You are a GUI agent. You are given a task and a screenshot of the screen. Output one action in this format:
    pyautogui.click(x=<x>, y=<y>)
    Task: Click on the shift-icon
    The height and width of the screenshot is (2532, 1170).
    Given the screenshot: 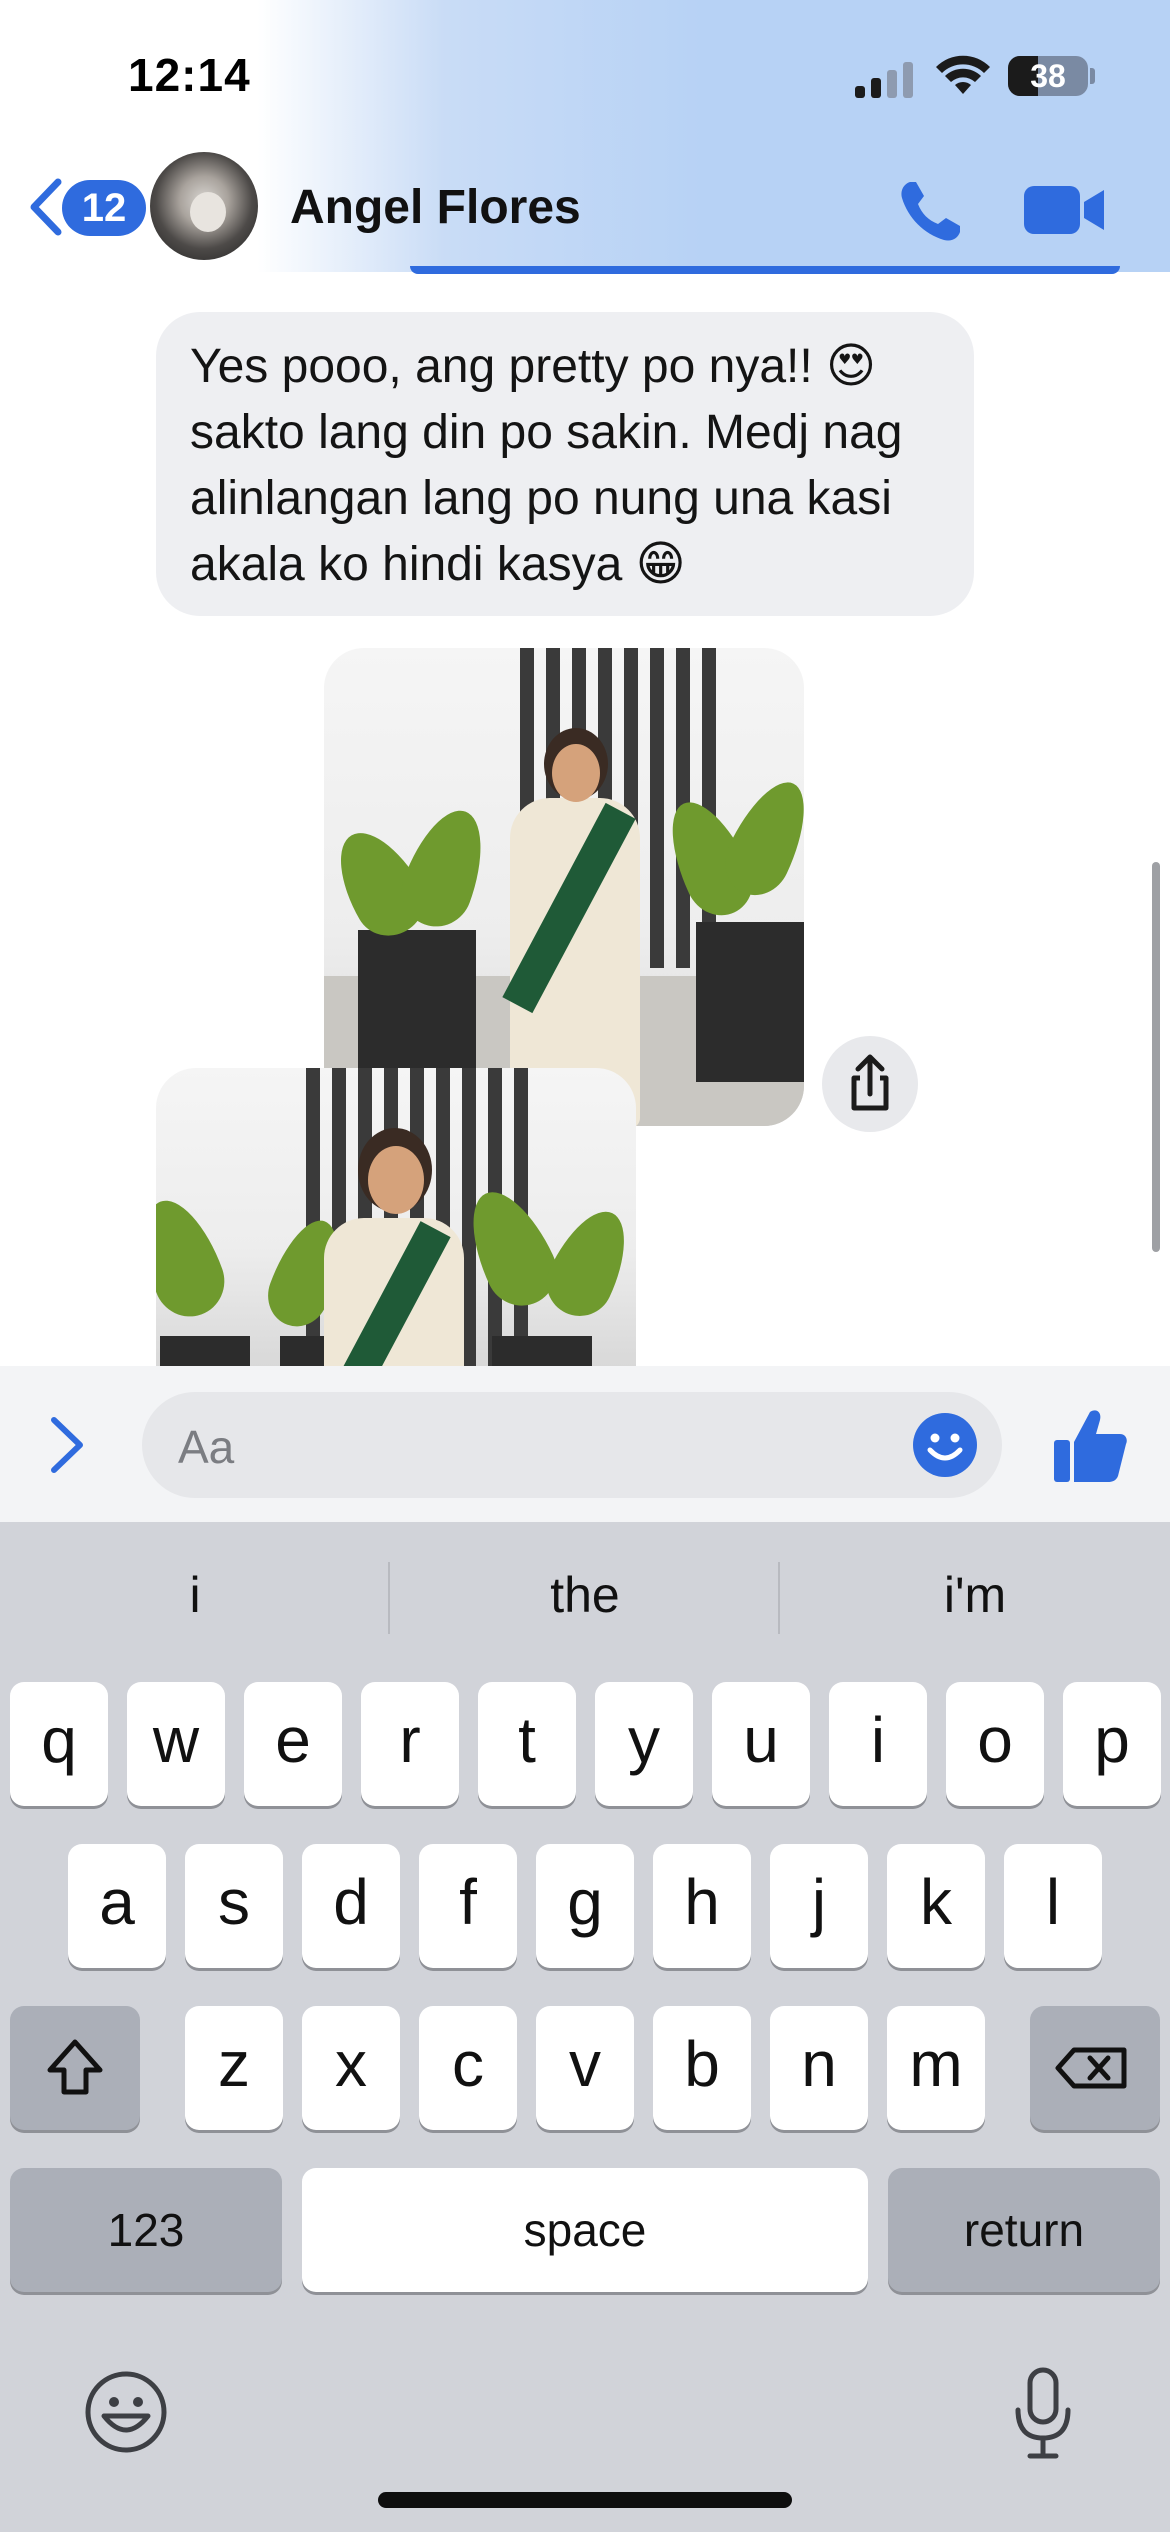 What is the action you would take?
    pyautogui.click(x=75, y=2067)
    